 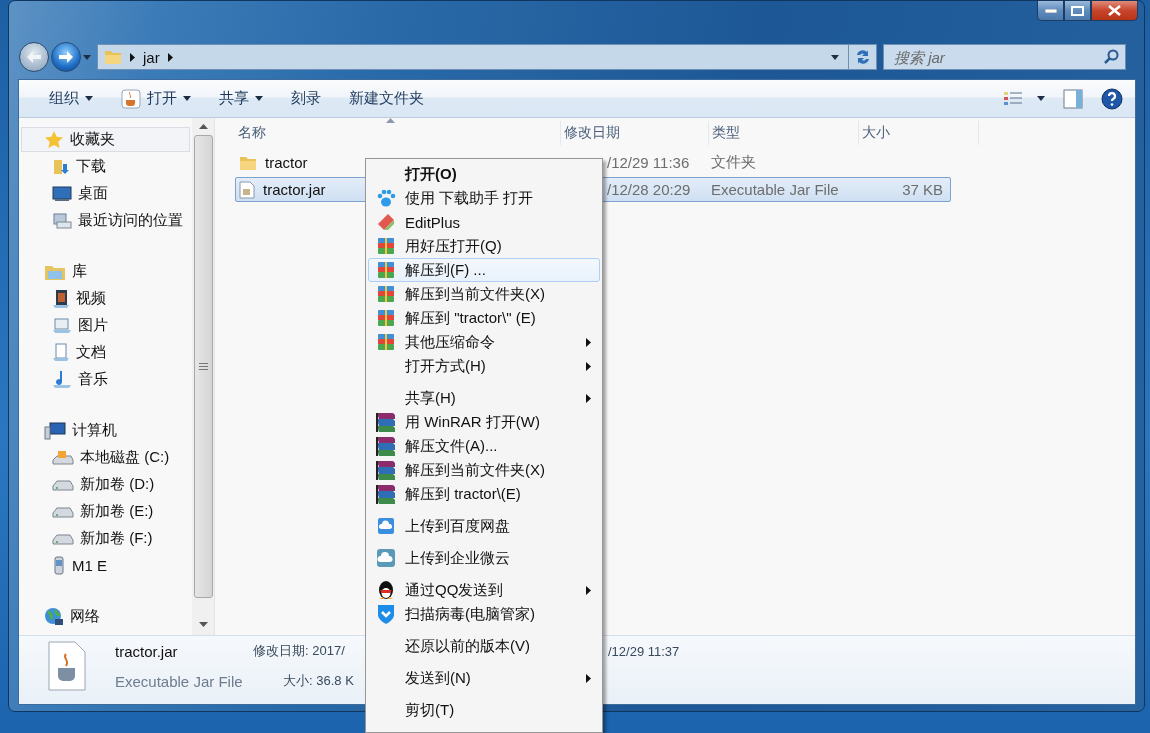 I want to click on date-text: /12/29 11:36, so click(x=648, y=162).